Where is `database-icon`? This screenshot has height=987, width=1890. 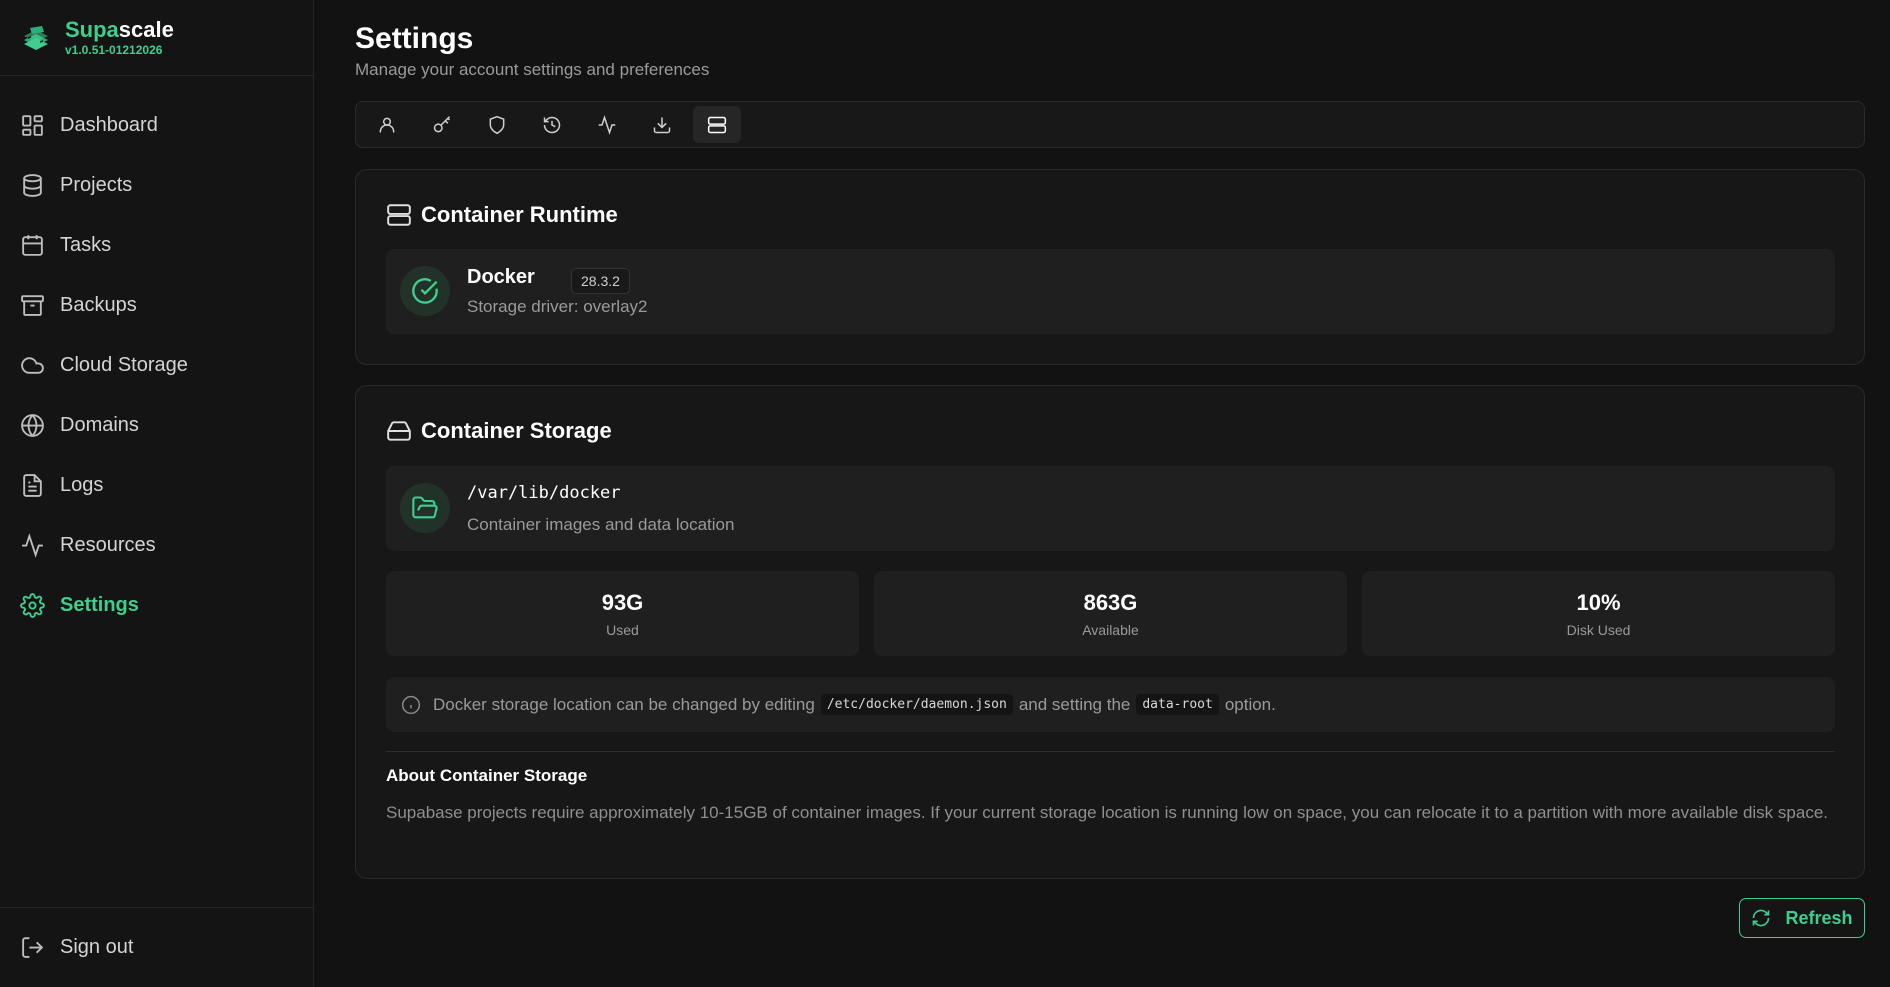
database-icon is located at coordinates (32, 185).